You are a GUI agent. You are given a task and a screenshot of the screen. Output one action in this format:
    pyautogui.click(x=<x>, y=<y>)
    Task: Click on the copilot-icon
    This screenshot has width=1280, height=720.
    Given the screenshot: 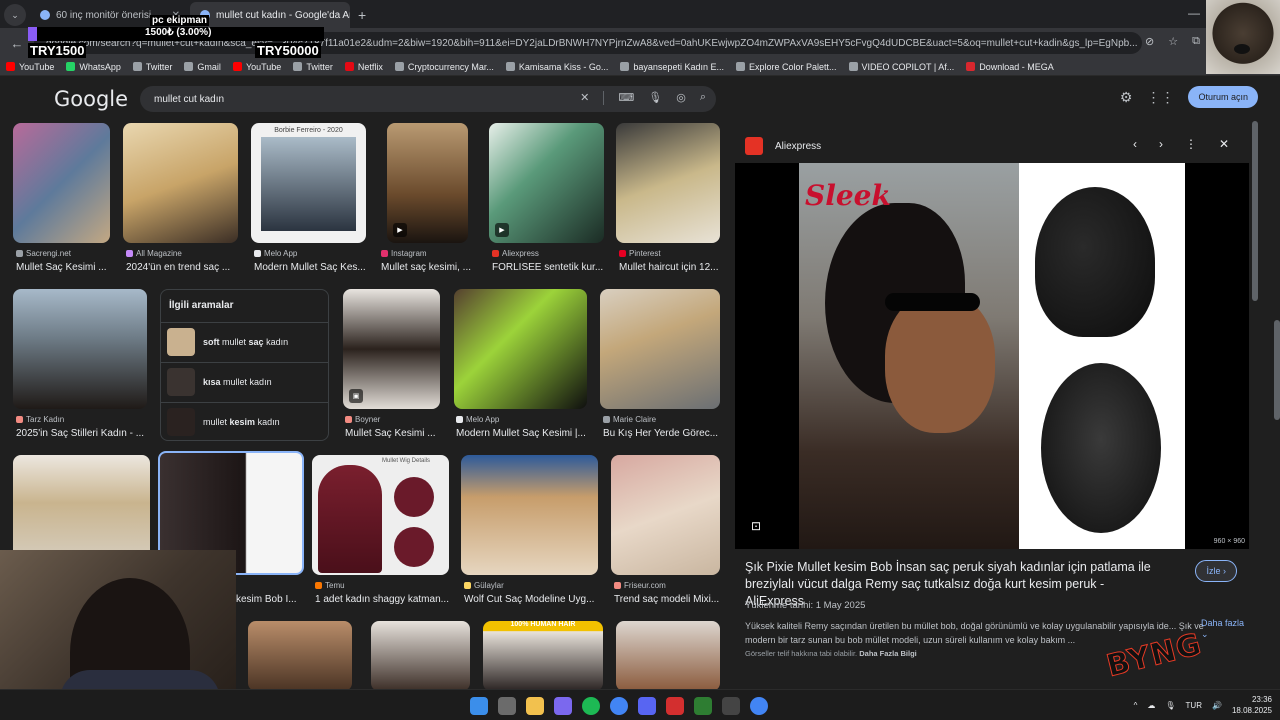 What is the action you would take?
    pyautogui.click(x=563, y=706)
    